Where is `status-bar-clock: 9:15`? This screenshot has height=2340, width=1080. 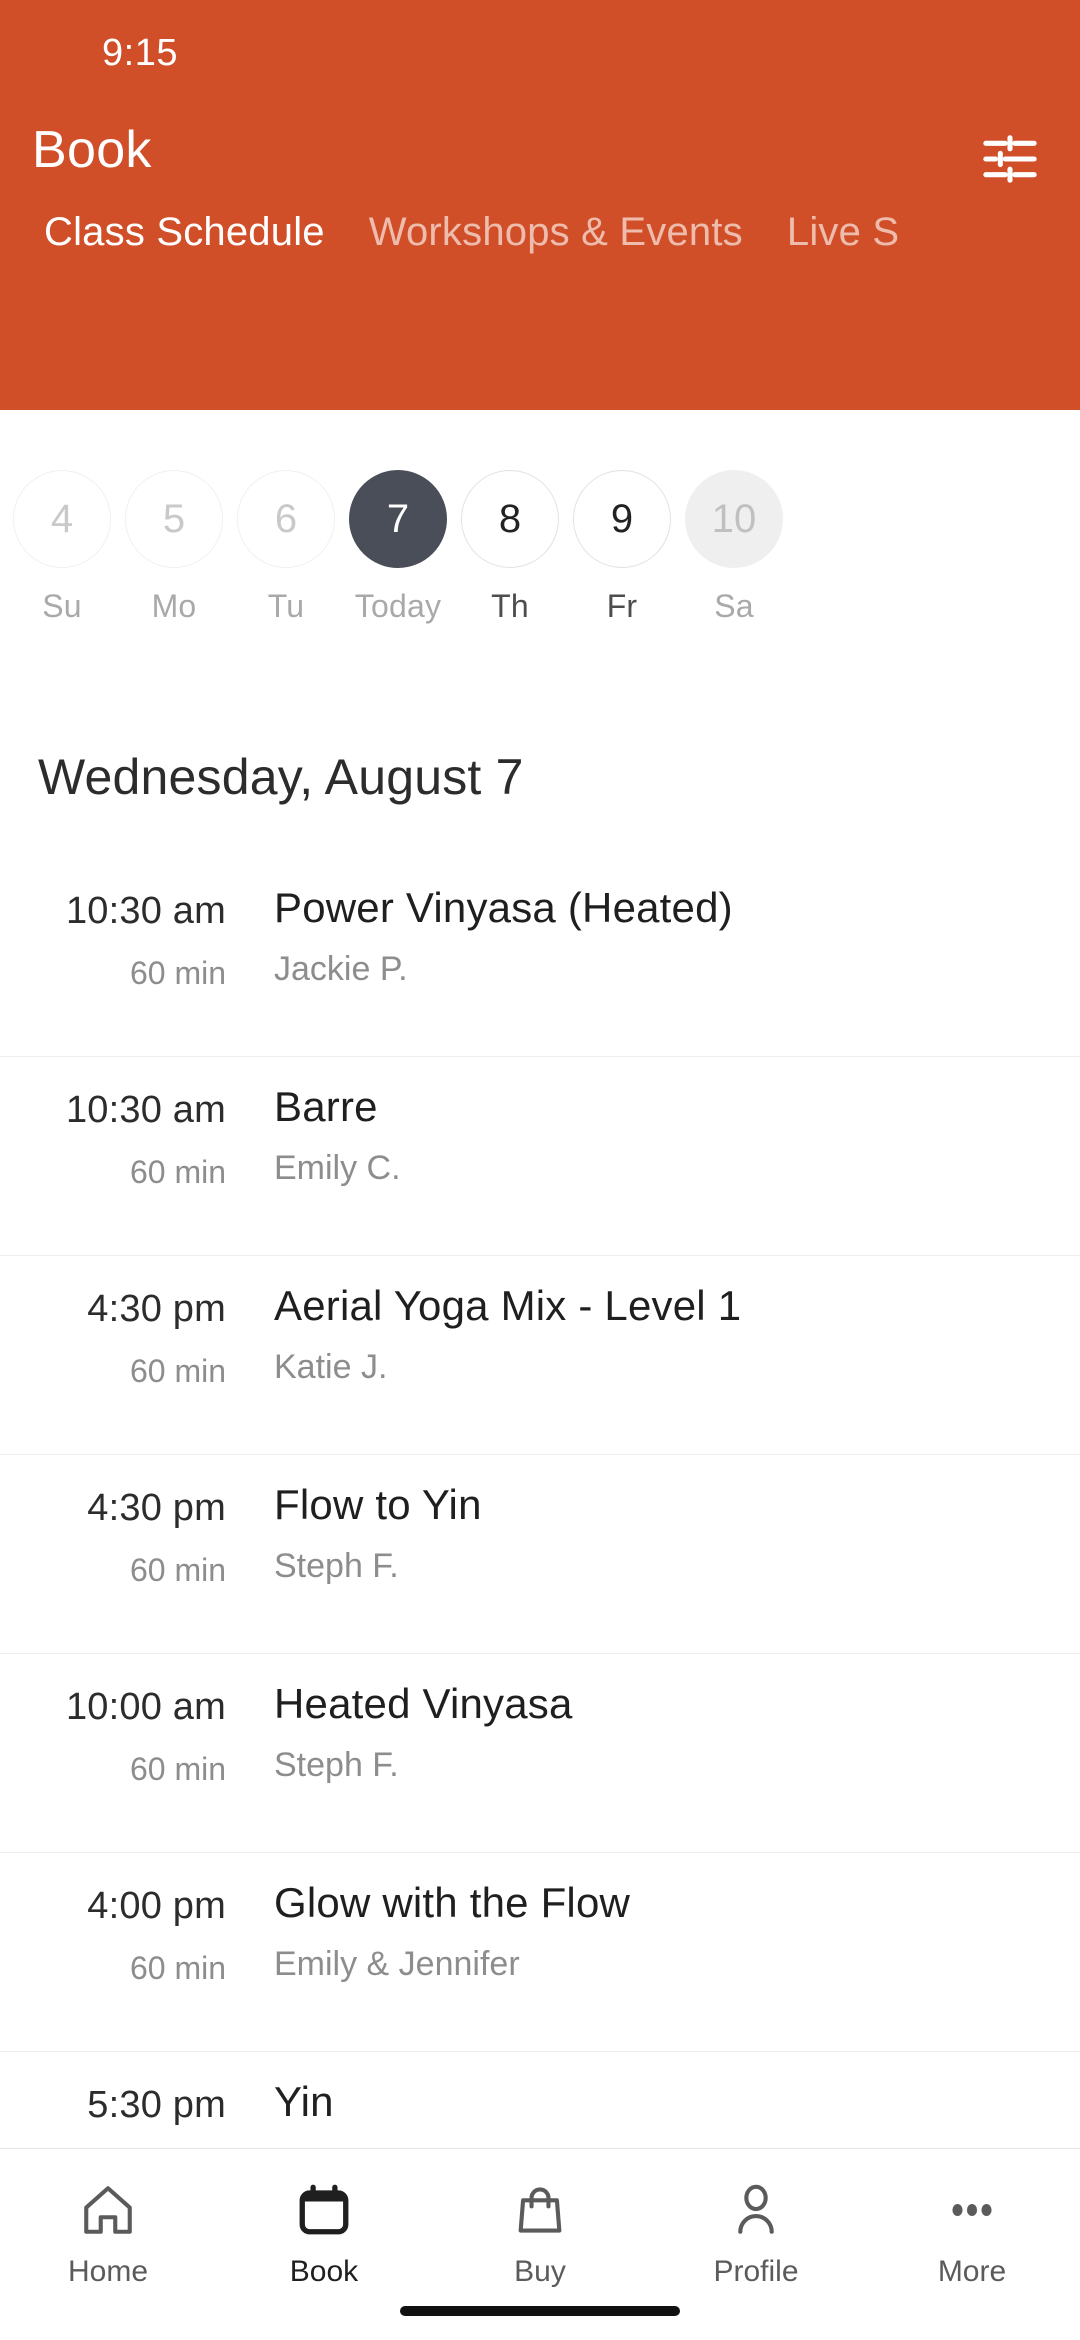 status-bar-clock: 9:15 is located at coordinates (140, 53).